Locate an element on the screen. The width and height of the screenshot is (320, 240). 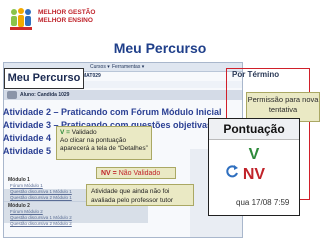
logo-line2: MELHOR ENSINO is located at coordinates (65, 20).